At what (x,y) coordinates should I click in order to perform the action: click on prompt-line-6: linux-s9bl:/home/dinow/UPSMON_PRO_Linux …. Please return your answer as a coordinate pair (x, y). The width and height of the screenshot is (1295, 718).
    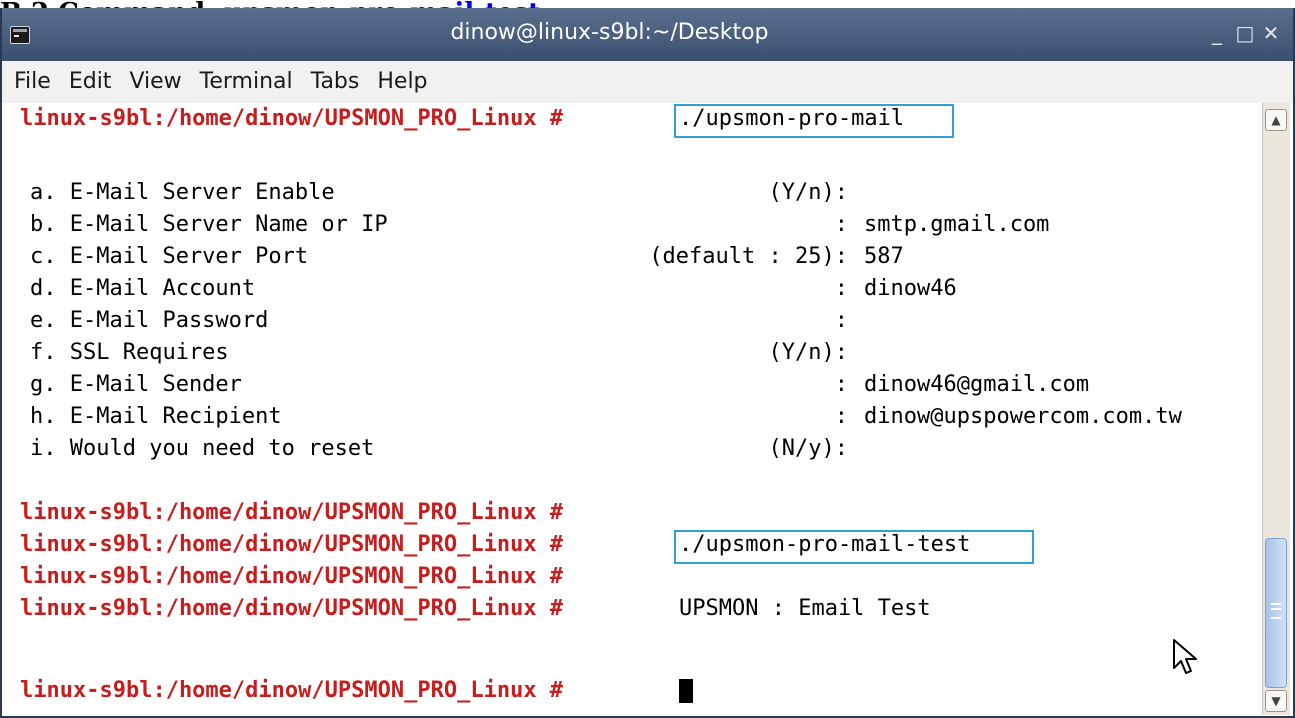
    Looking at the image, I should click on (292, 690).